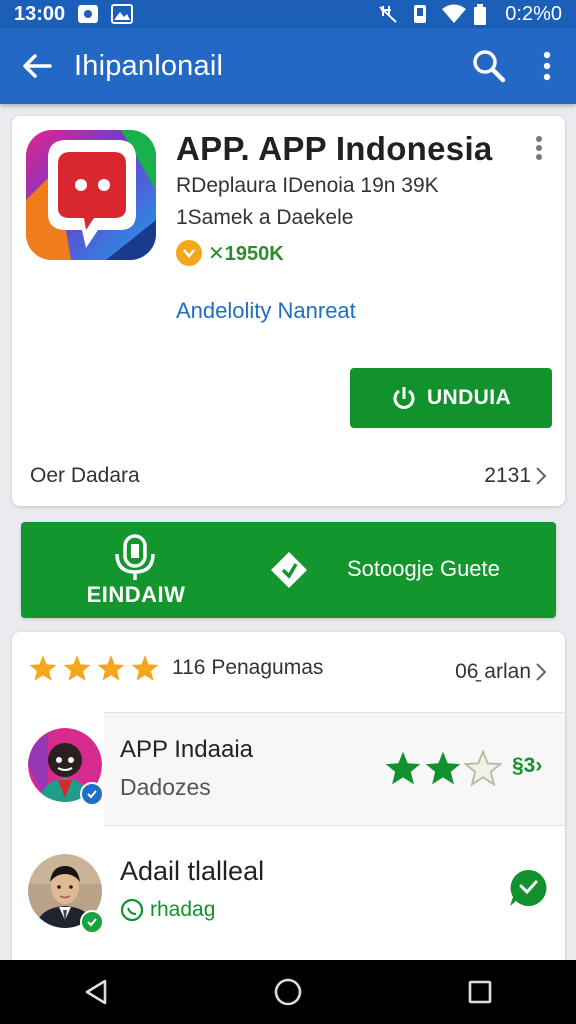  I want to click on reviewer-subtitle: rhadag, so click(167, 910).